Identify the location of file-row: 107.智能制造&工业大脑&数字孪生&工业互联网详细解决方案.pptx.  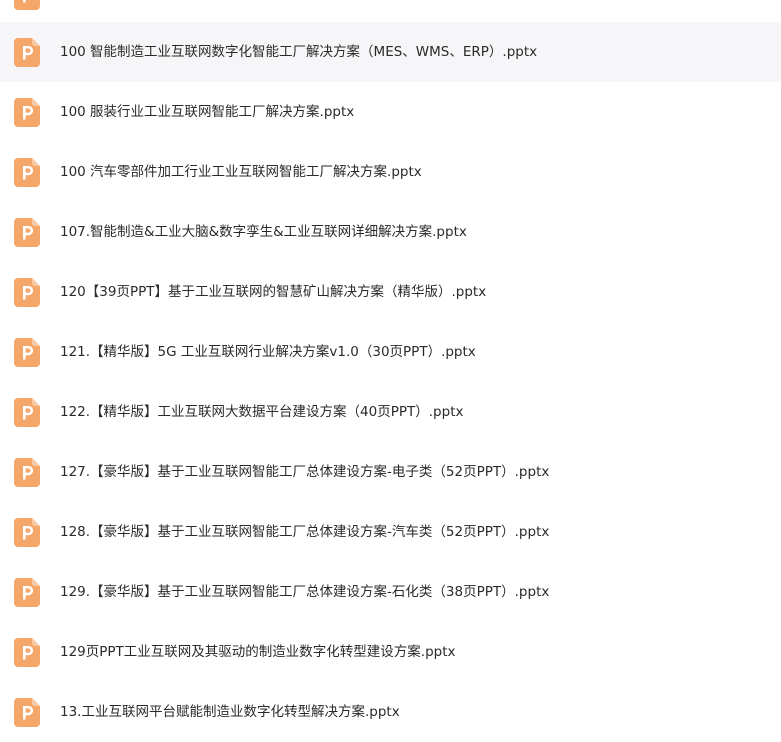
(390, 232).